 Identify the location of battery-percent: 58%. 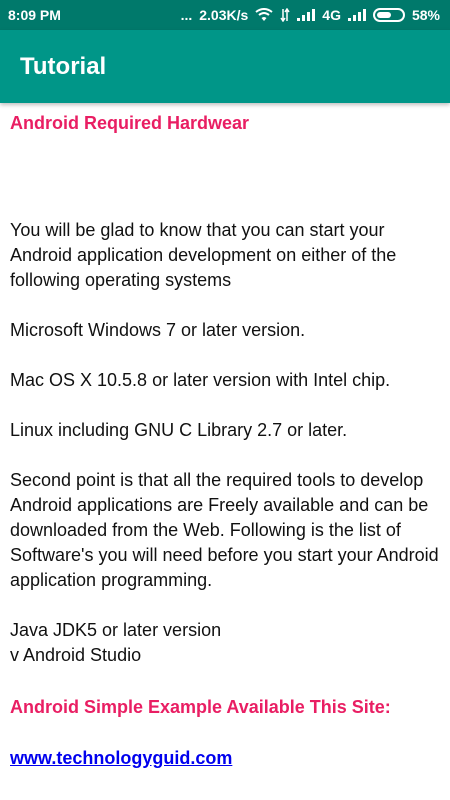
(425, 15).